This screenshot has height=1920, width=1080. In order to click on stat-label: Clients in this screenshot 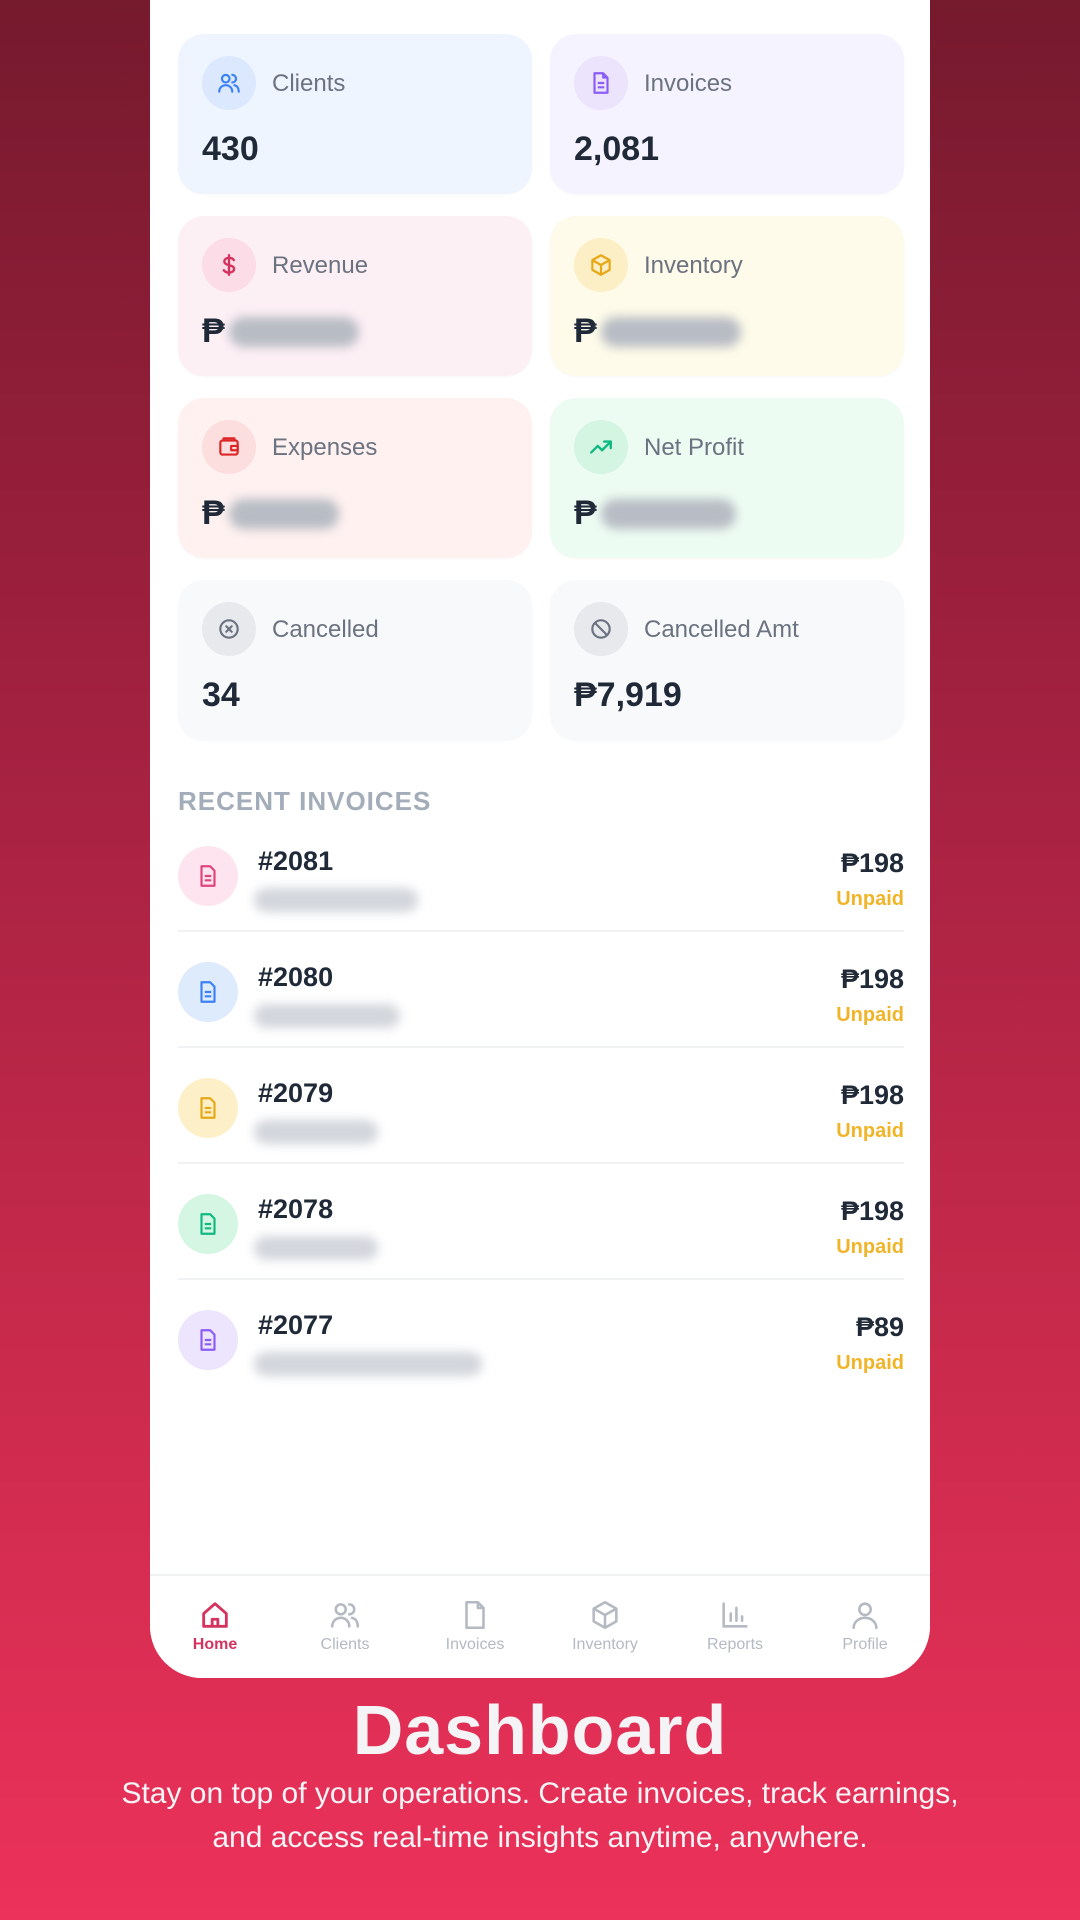, I will do `click(309, 83)`.